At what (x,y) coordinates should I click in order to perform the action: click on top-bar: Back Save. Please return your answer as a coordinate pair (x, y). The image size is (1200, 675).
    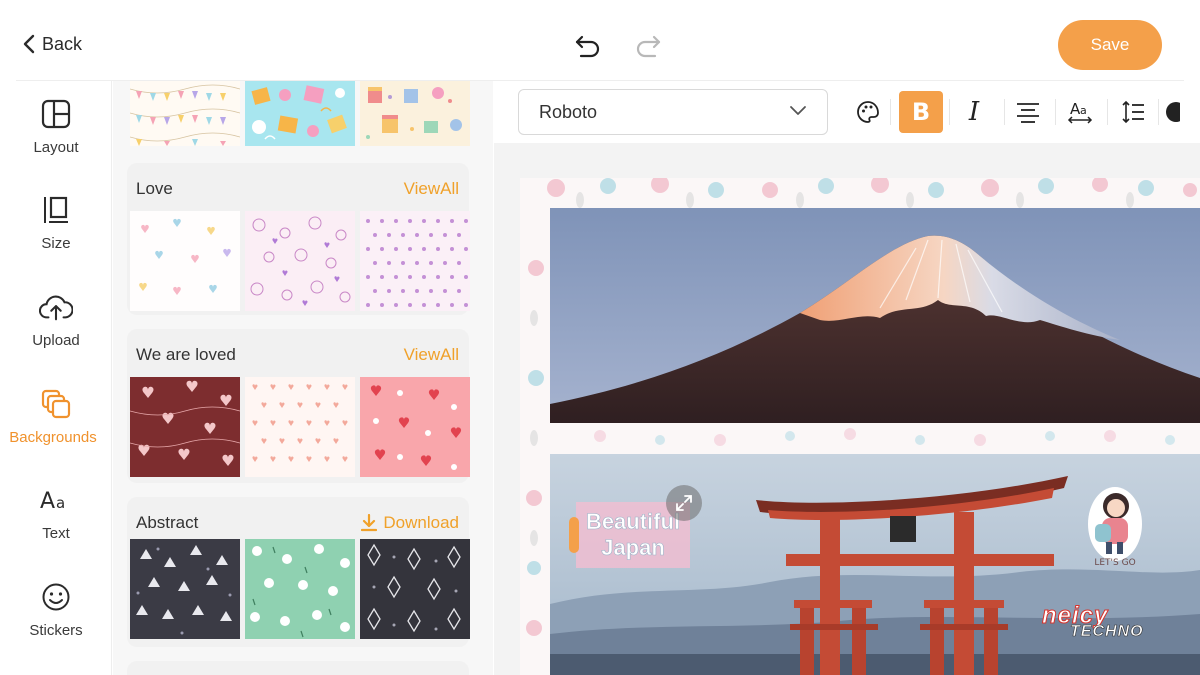
    Looking at the image, I should click on (600, 40).